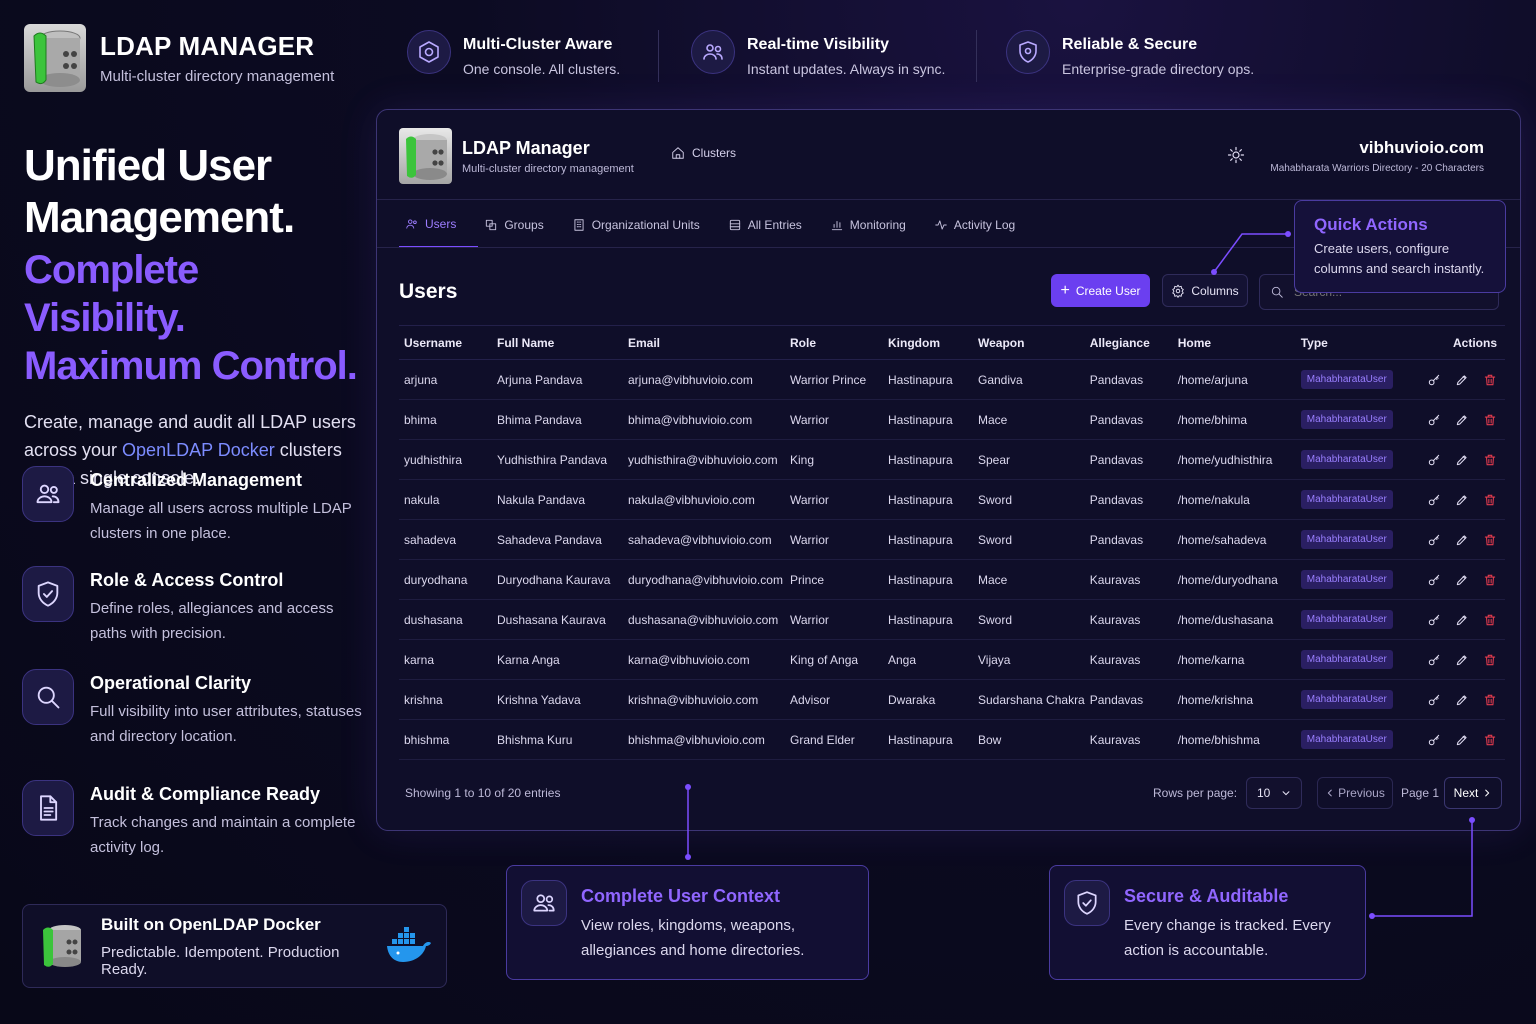 The height and width of the screenshot is (1024, 1536). Describe the element at coordinates (928, 699) in the screenshot. I see `table-cell: Dwaraka` at that location.